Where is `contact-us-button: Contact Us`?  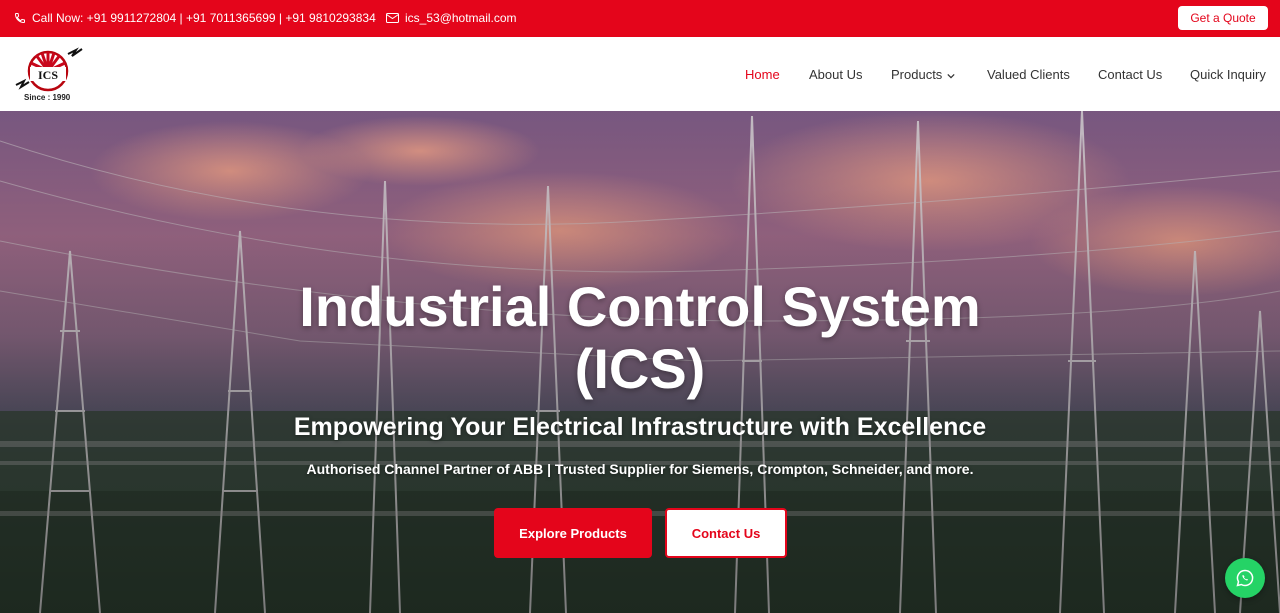
contact-us-button: Contact Us is located at coordinates (726, 533).